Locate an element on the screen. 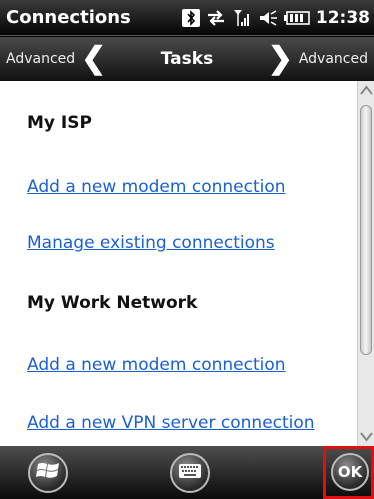  scroll-thumb is located at coordinates (366, 230).